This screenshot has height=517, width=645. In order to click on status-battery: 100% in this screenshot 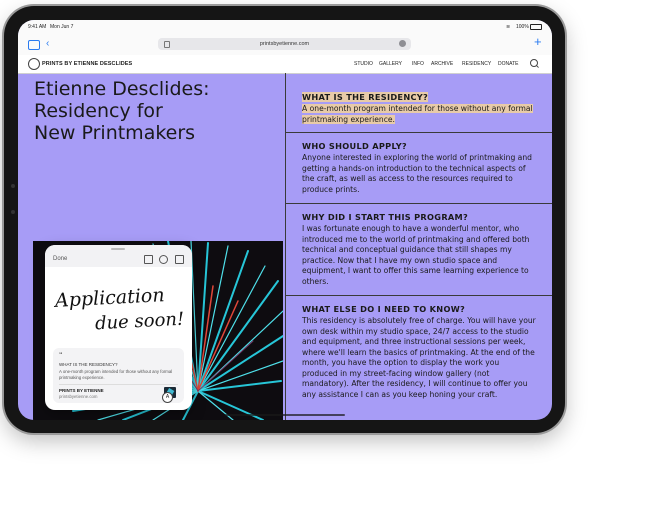, I will do `click(522, 27)`.